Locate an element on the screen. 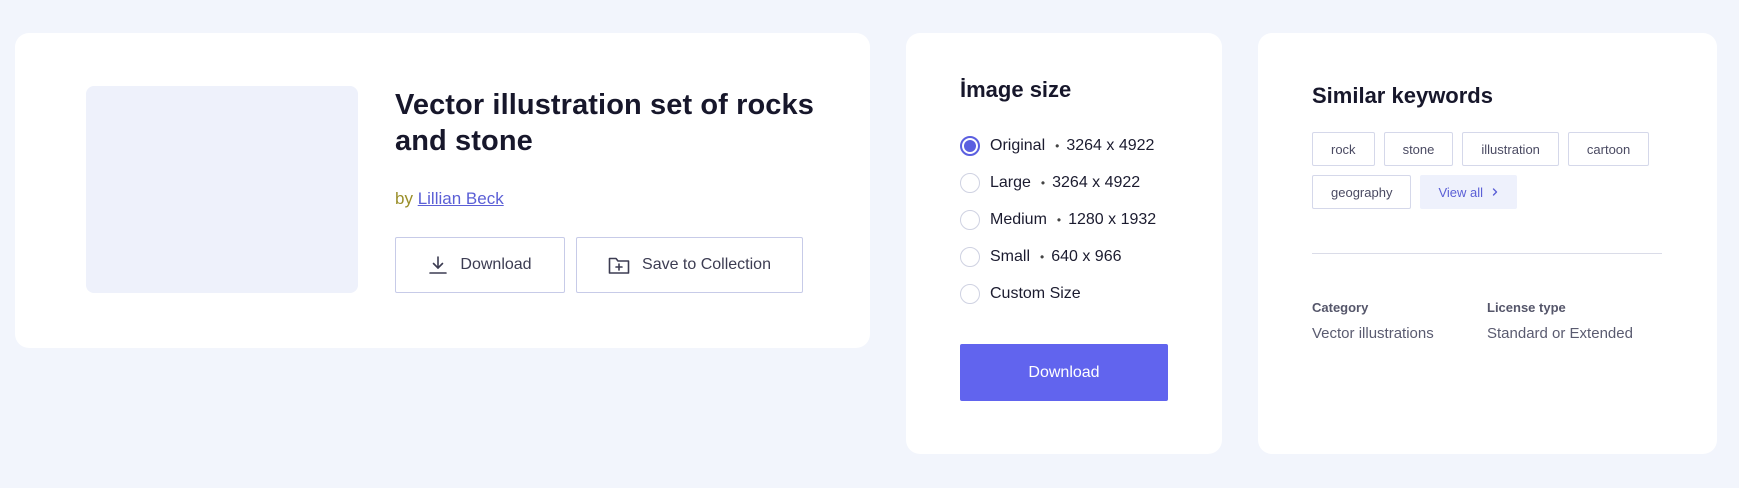 The image size is (1739, 488). size-option-label: Custom Size is located at coordinates (1035, 293).